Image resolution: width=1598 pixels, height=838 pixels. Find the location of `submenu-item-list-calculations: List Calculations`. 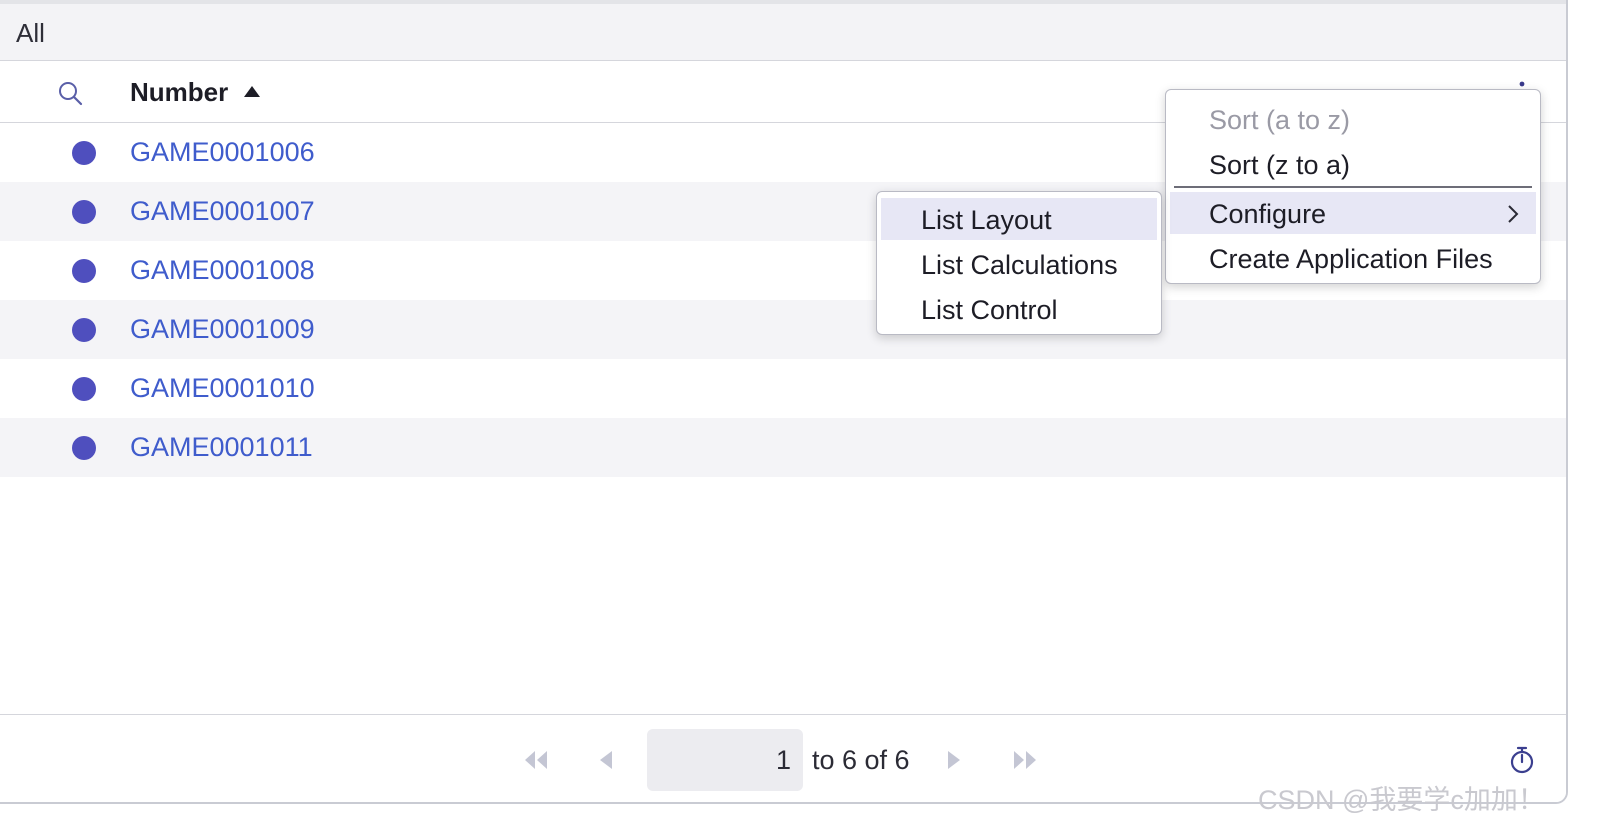

submenu-item-list-calculations: List Calculations is located at coordinates (1019, 264).